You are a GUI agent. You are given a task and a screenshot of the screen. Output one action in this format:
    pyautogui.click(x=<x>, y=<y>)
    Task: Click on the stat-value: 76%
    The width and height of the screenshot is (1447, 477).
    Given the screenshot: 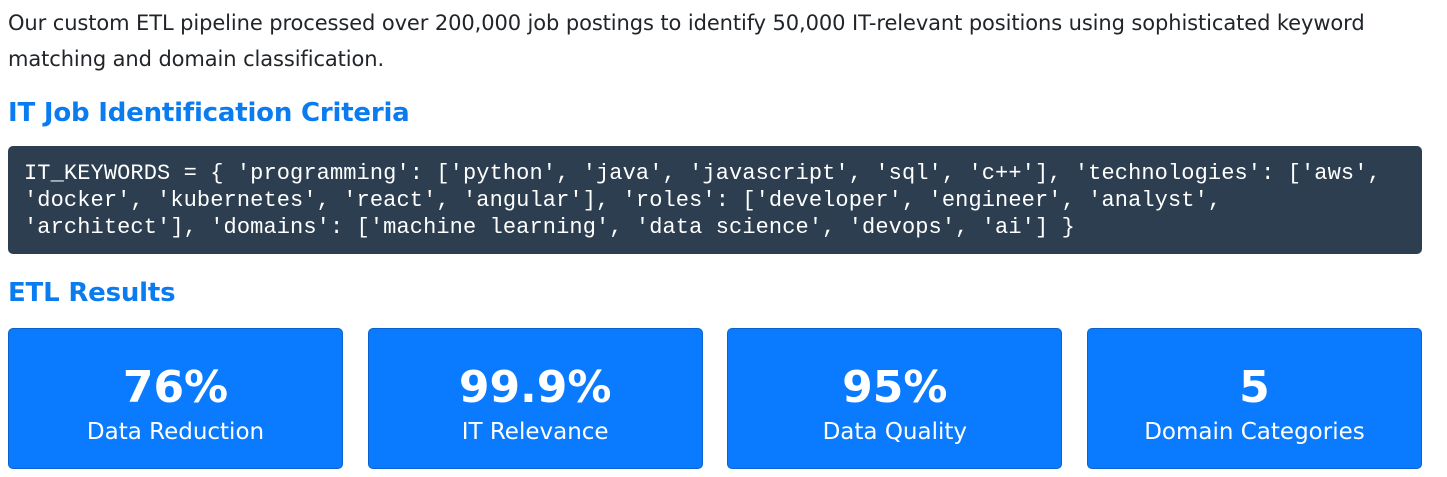 What is the action you would take?
    pyautogui.click(x=175, y=387)
    